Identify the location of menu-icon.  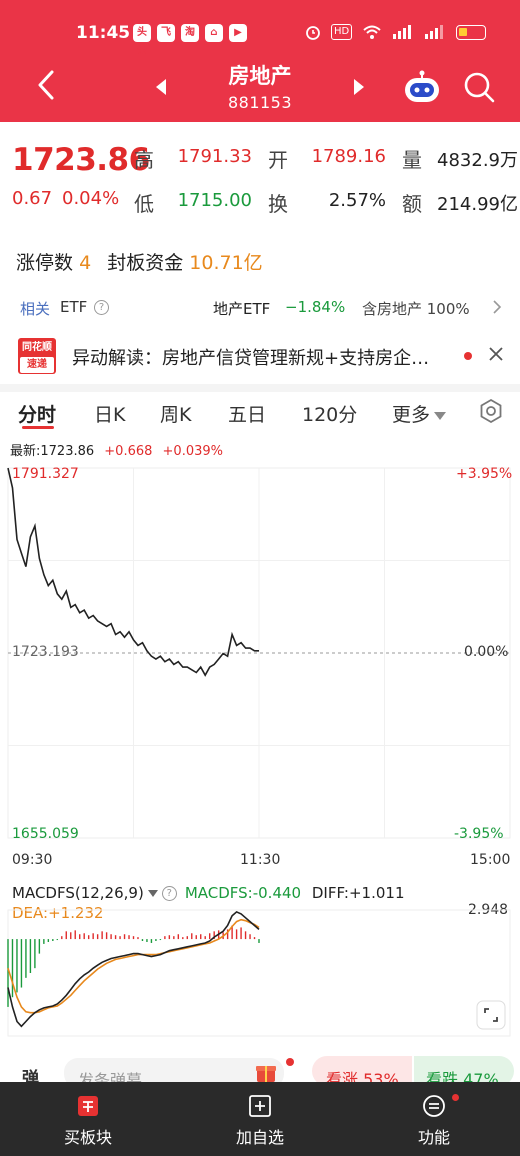
(434, 1106).